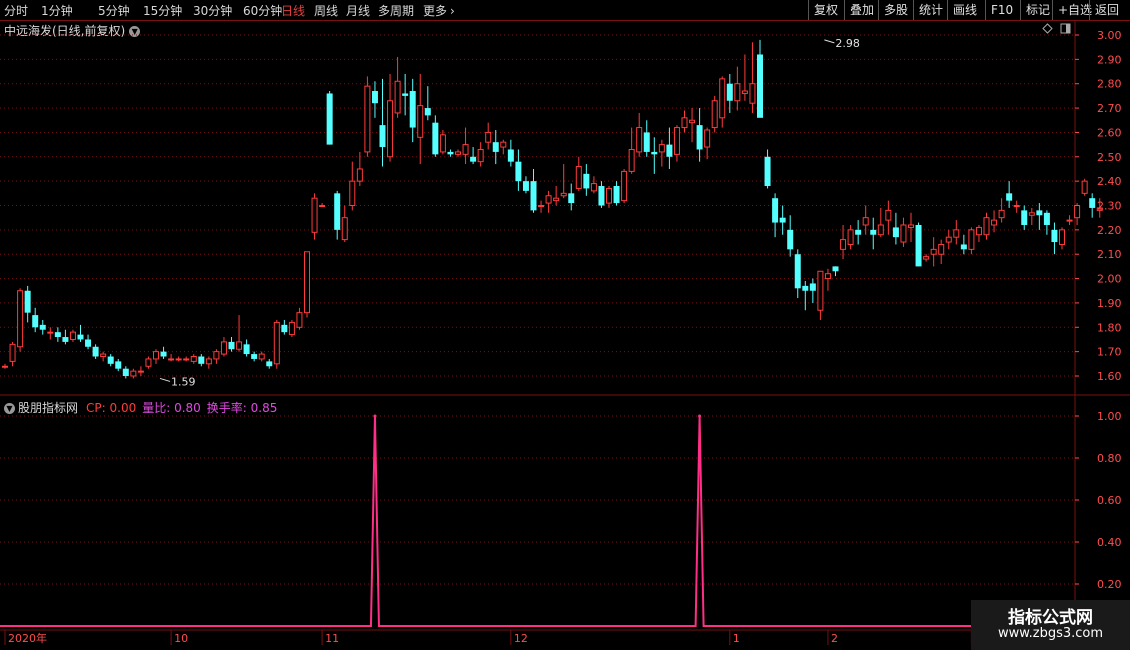 Image resolution: width=1130 pixels, height=650 pixels. Describe the element at coordinates (895, 10) in the screenshot. I see `tool-multi-stock: 多股` at that location.